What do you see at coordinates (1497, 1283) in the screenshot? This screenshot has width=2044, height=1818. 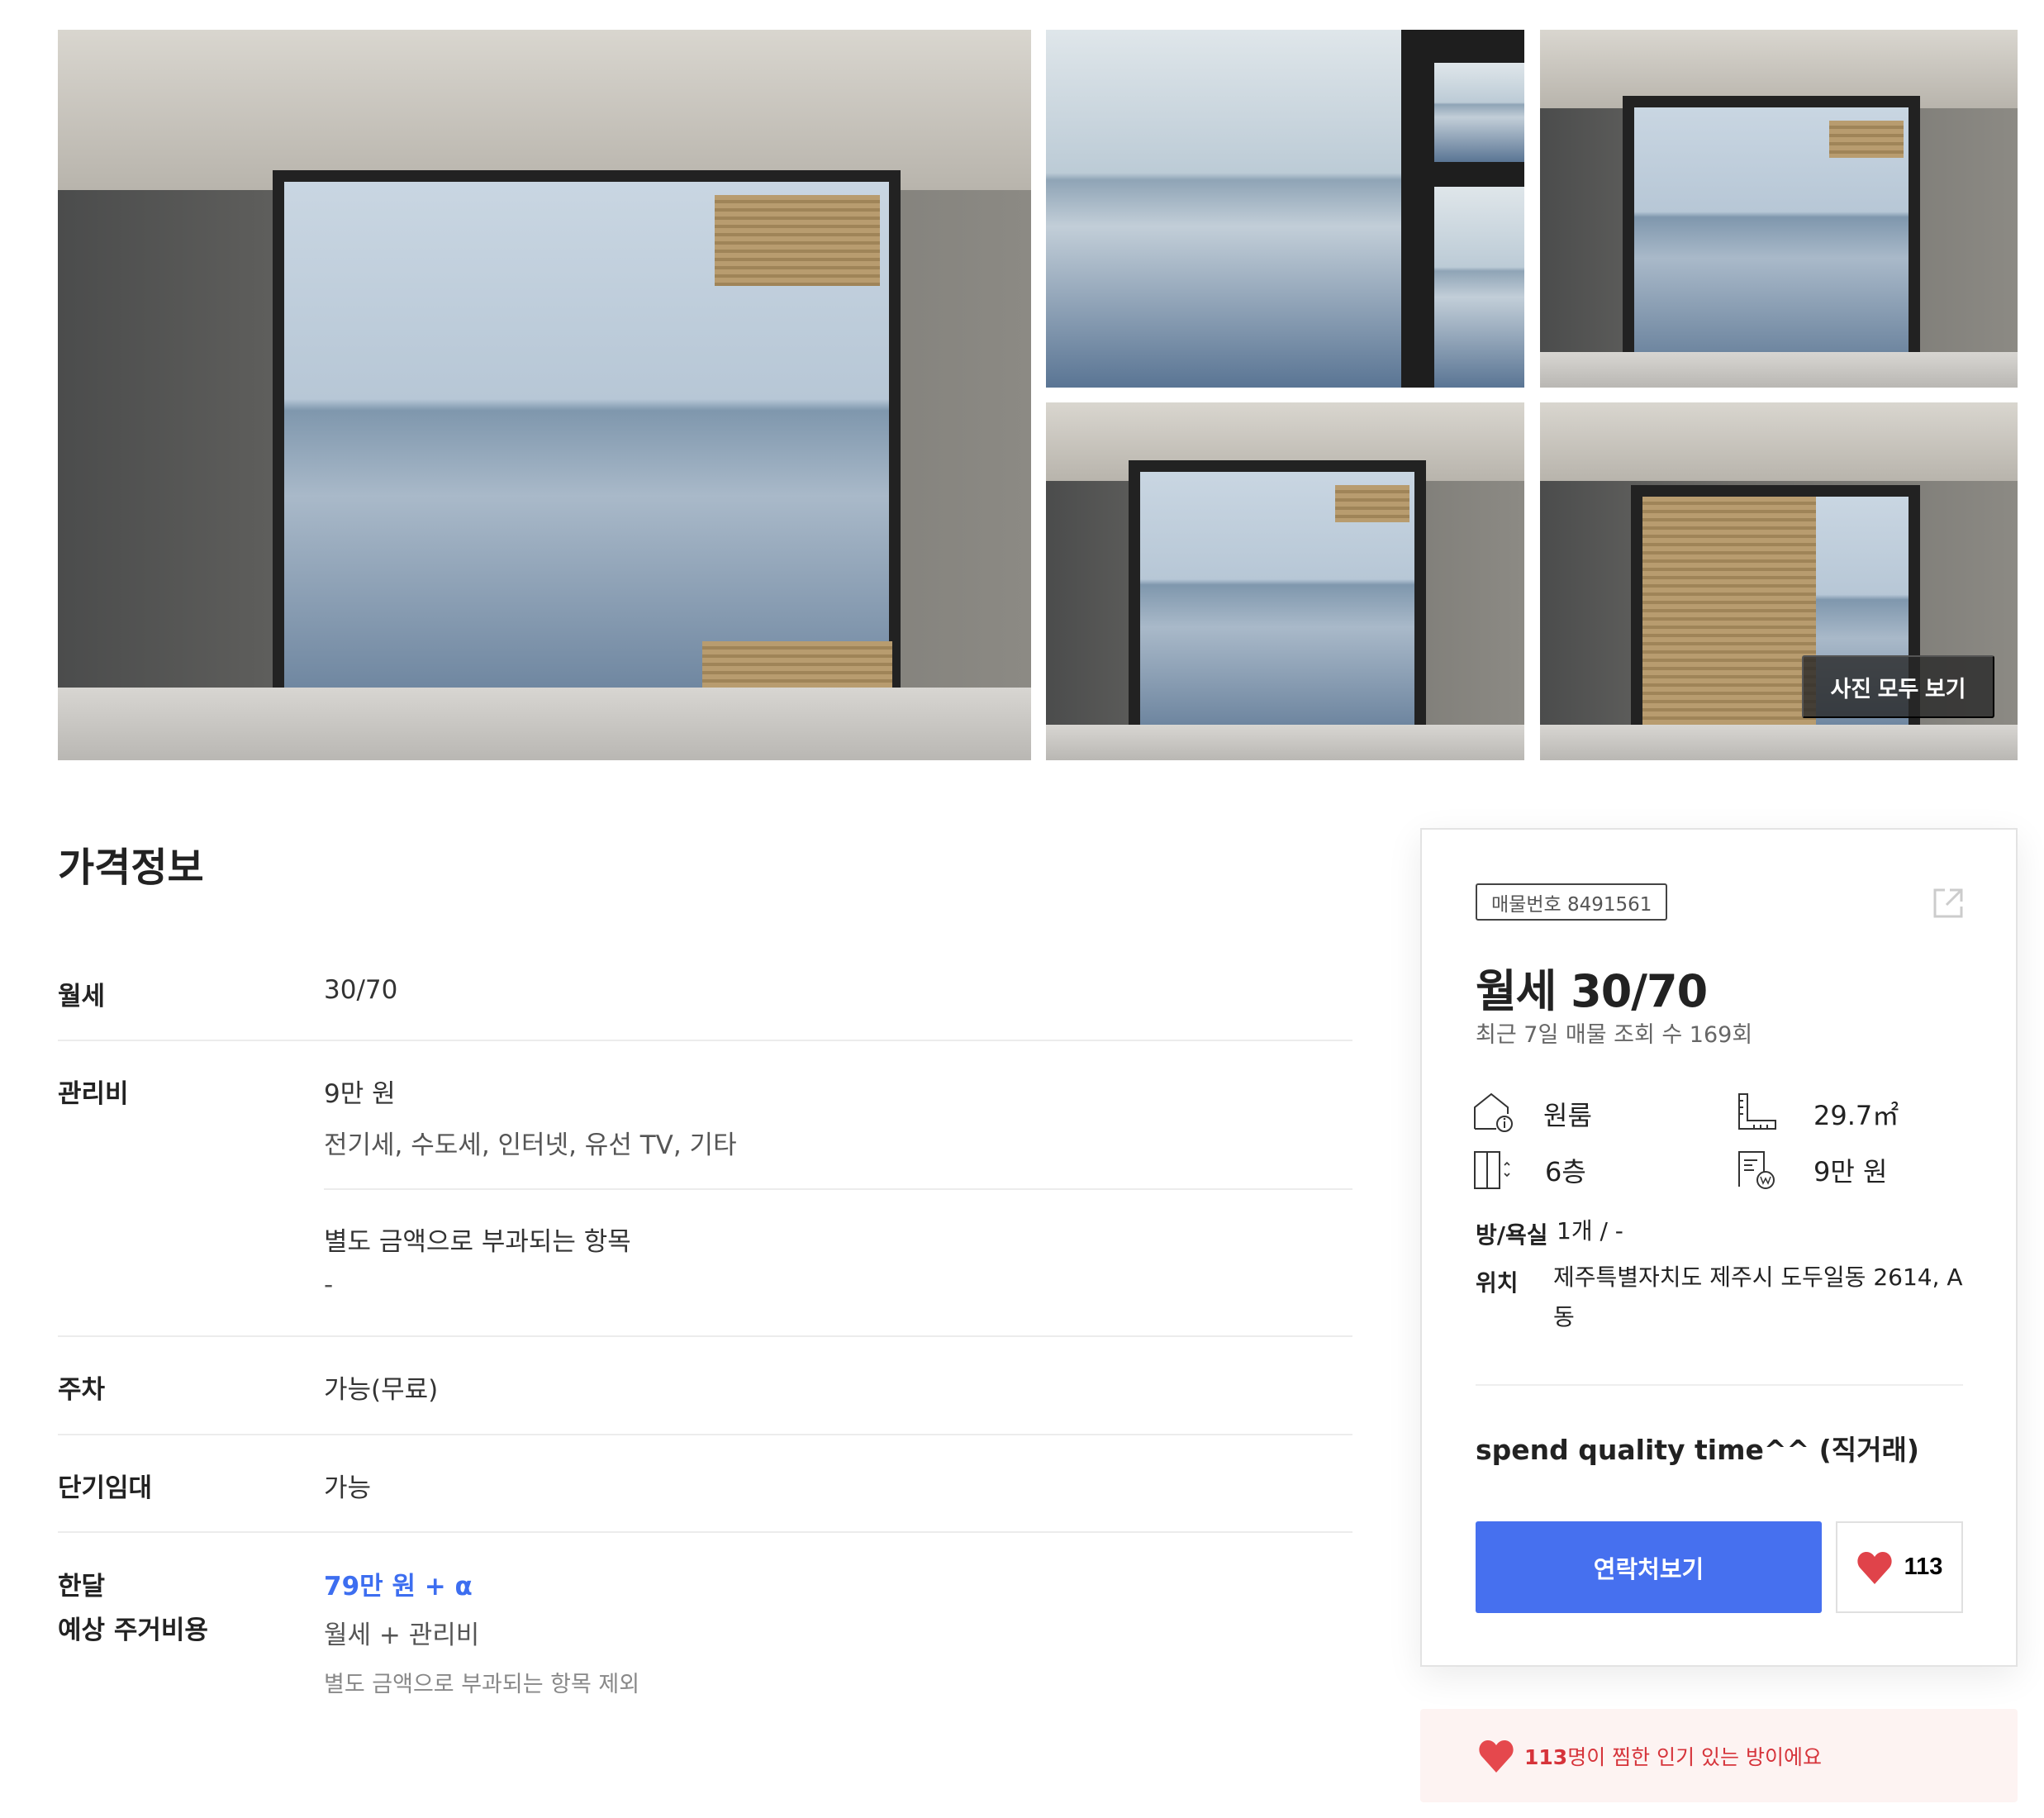 I see `location-label: 위치` at bounding box center [1497, 1283].